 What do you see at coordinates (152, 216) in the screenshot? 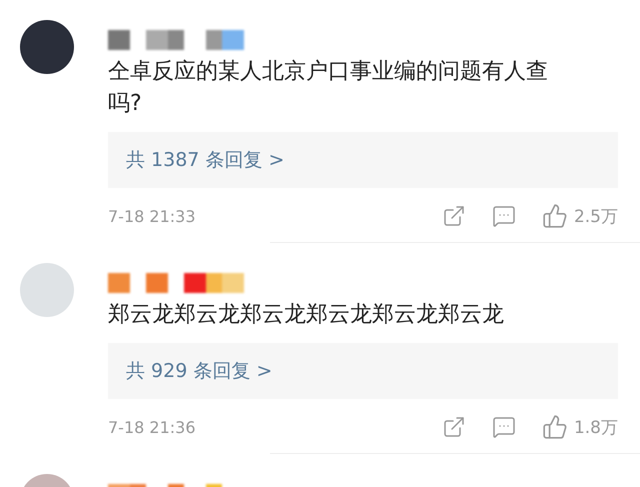
I see `comment-time: 7-18 21:33` at bounding box center [152, 216].